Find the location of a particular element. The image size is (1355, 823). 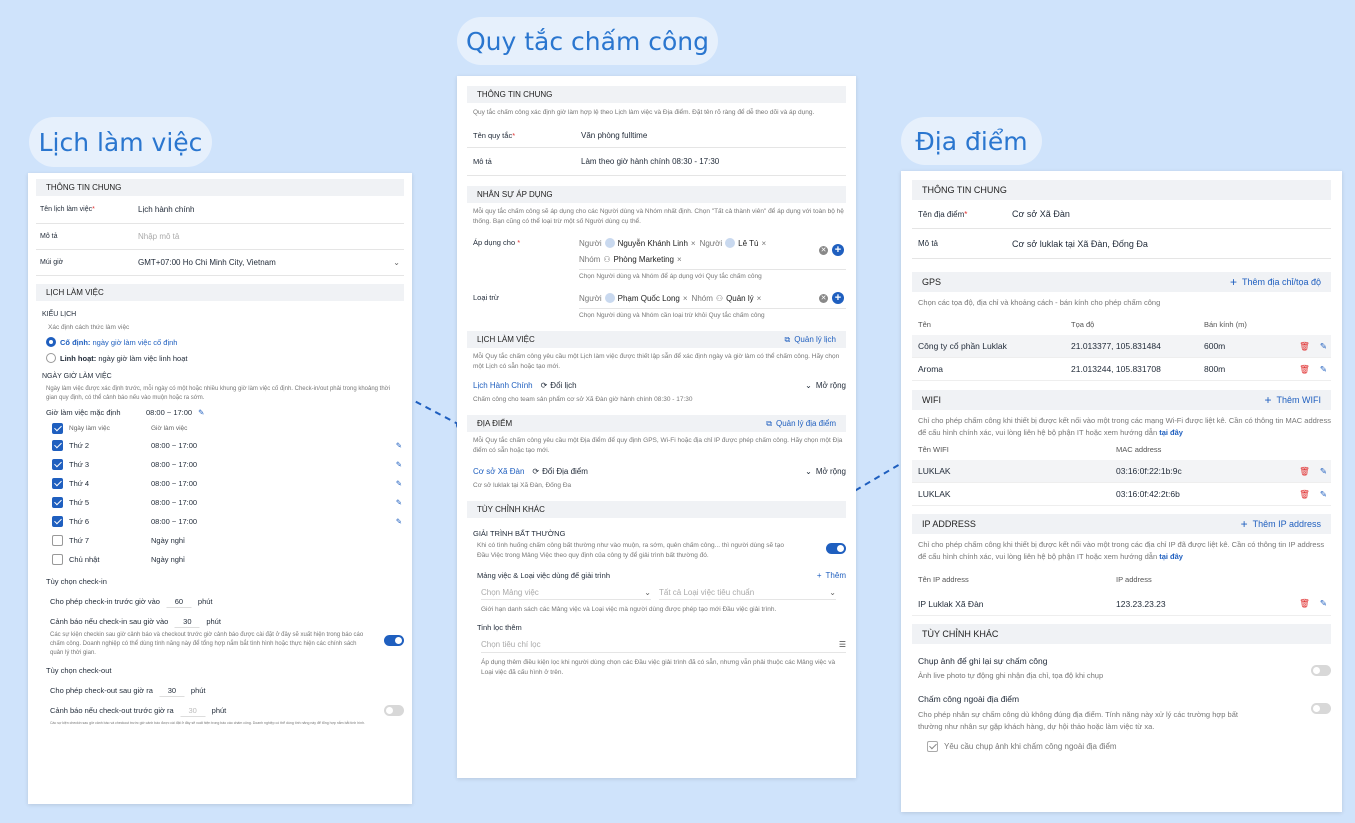

schedule-name-input: Lịch hành chính is located at coordinates (166, 209).